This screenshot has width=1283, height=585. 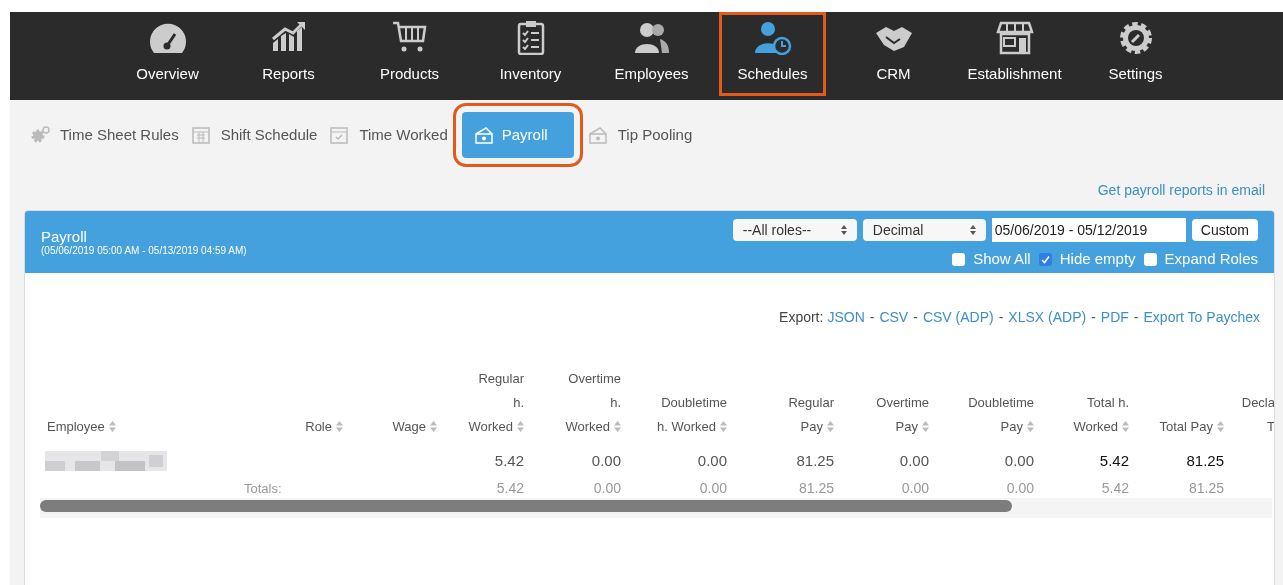 What do you see at coordinates (1097, 259) in the screenshot?
I see `checkbox-label: Hide empty` at bounding box center [1097, 259].